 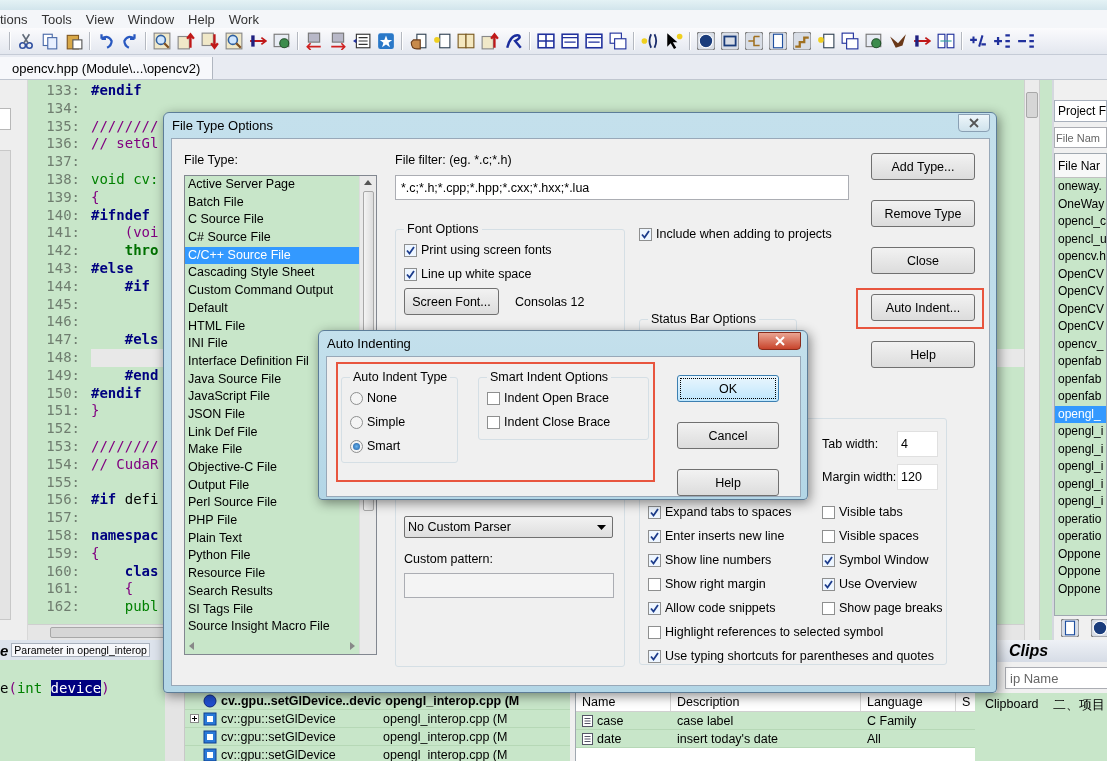 What do you see at coordinates (272, 627) in the screenshot?
I see `list-item: Source Insight Macro File` at bounding box center [272, 627].